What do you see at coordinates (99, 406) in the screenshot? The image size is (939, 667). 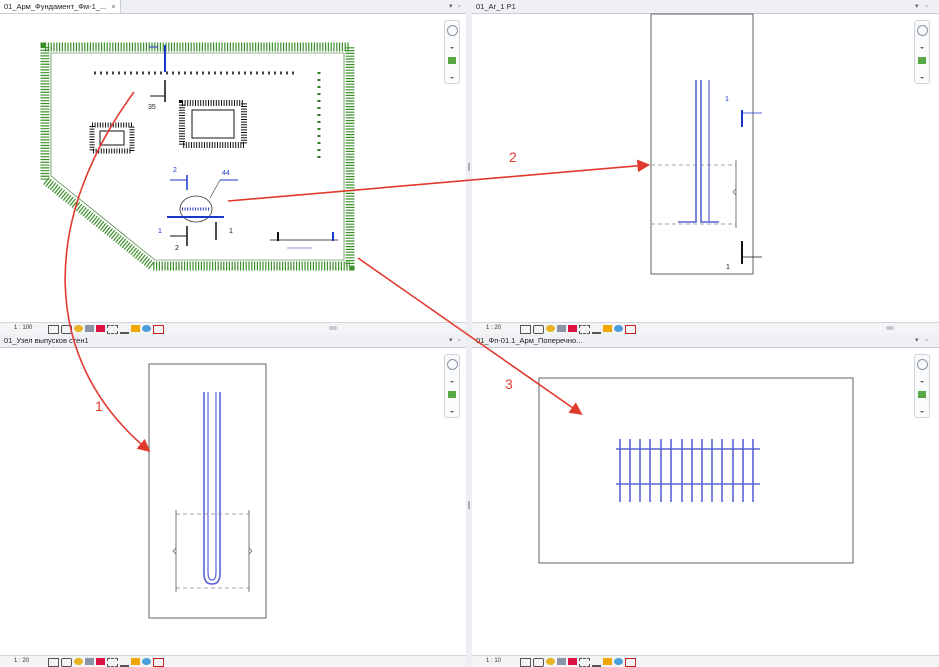 I see `callout-label-1: 1` at bounding box center [99, 406].